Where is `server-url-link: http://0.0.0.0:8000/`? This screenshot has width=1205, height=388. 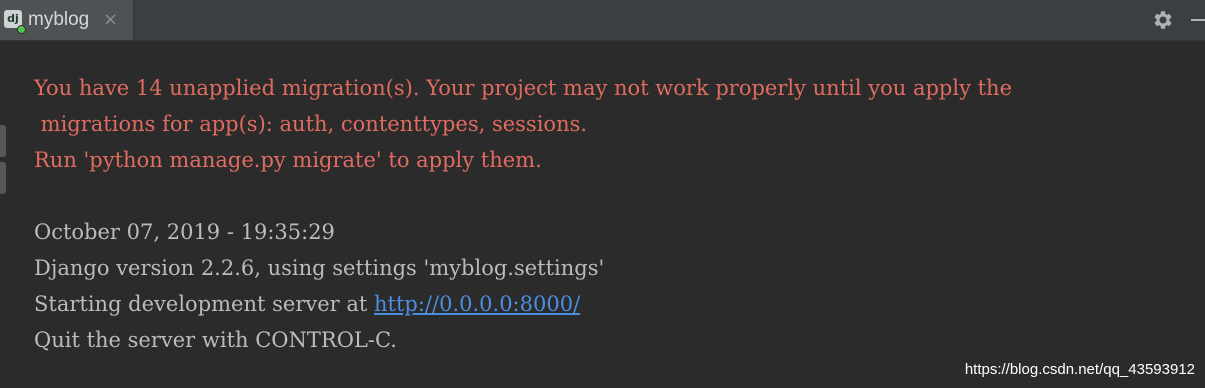 server-url-link: http://0.0.0.0:8000/ is located at coordinates (477, 304).